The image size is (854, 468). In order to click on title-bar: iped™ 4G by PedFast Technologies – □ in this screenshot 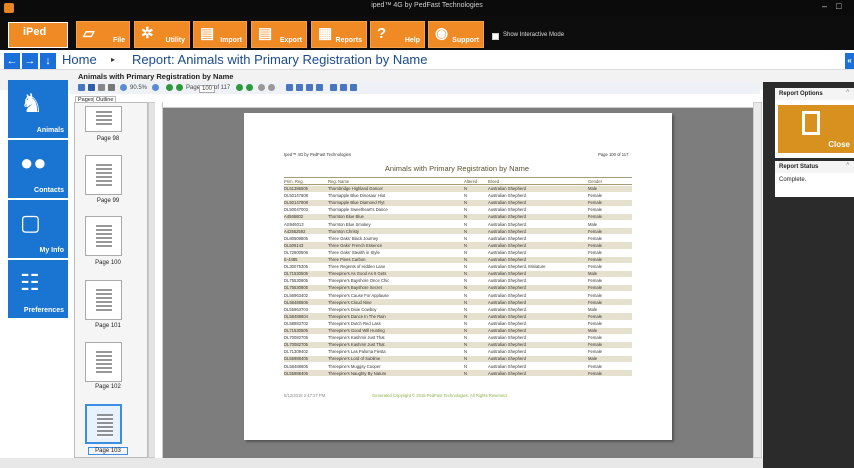, I will do `click(427, 8)`.